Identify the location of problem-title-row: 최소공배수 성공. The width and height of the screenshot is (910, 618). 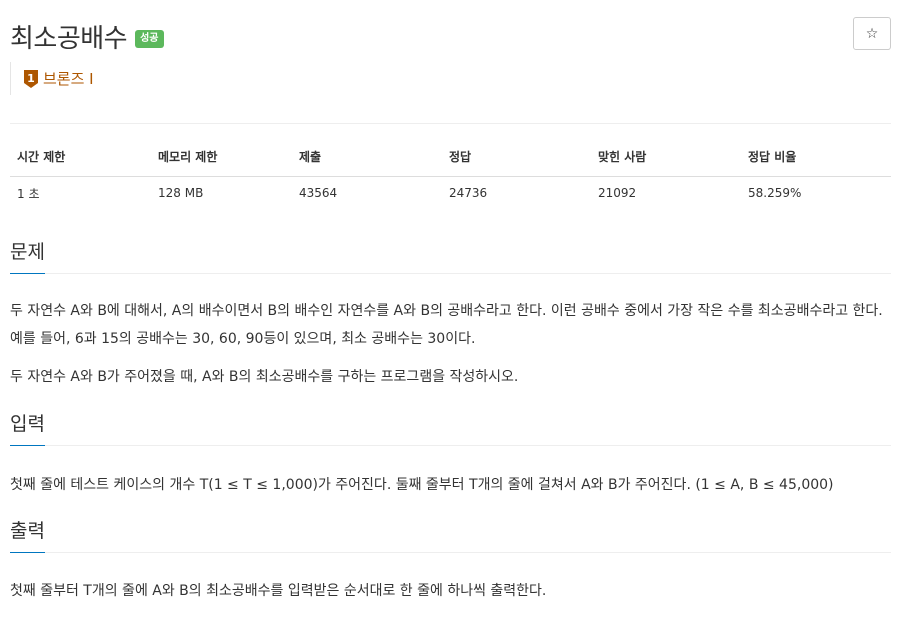
(87, 36).